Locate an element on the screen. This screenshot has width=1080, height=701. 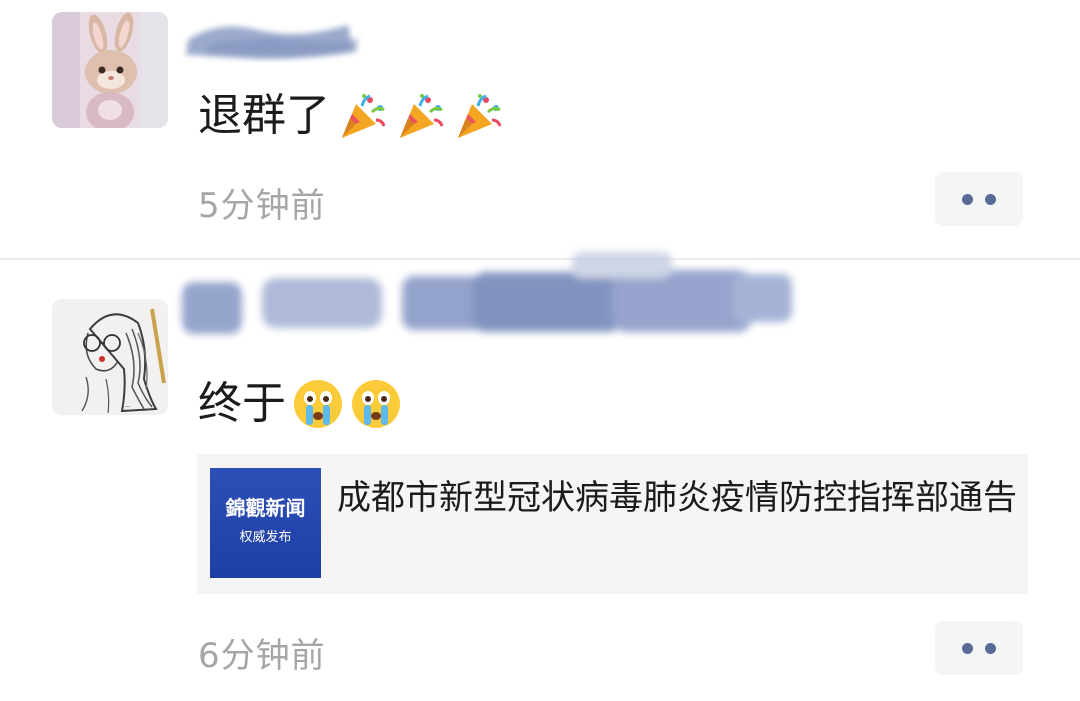
post-message: 终于 is located at coordinates (300, 404).